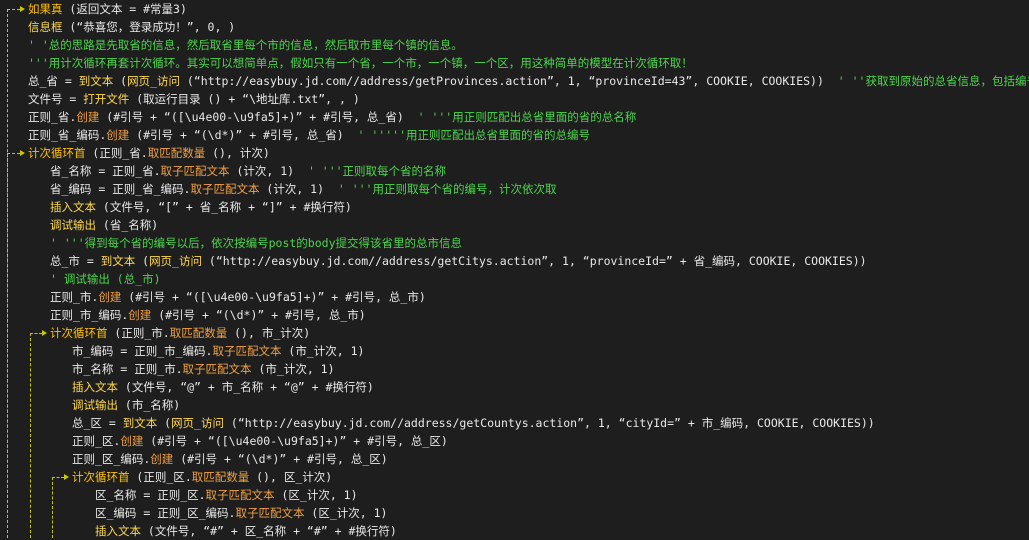 The height and width of the screenshot is (540, 1029). Describe the element at coordinates (89, 315) in the screenshot. I see `code-token: 正则_市_编码.` at that location.